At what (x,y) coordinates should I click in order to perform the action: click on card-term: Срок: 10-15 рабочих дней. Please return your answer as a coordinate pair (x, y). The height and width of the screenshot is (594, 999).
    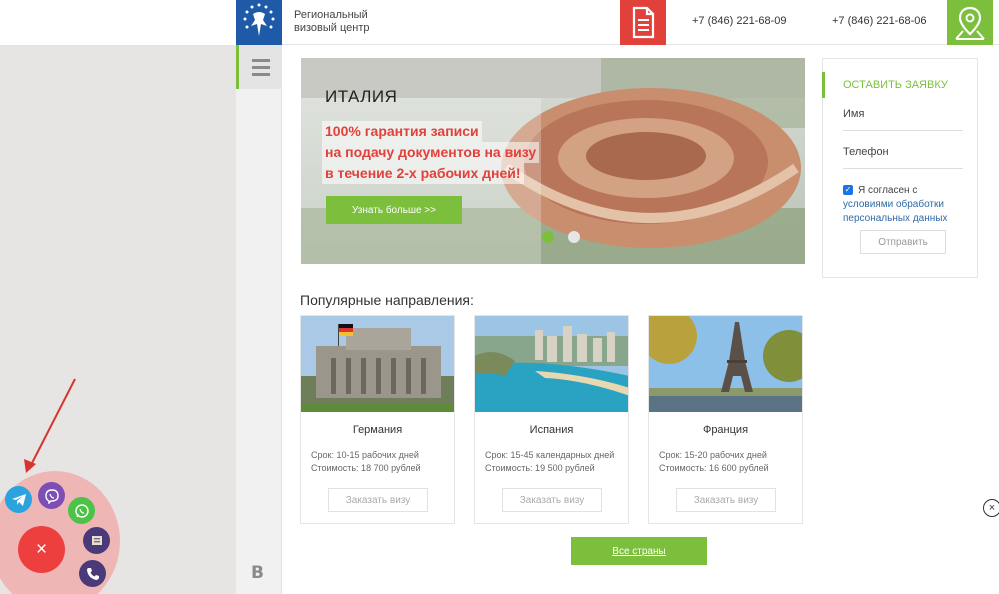
    Looking at the image, I should click on (365, 455).